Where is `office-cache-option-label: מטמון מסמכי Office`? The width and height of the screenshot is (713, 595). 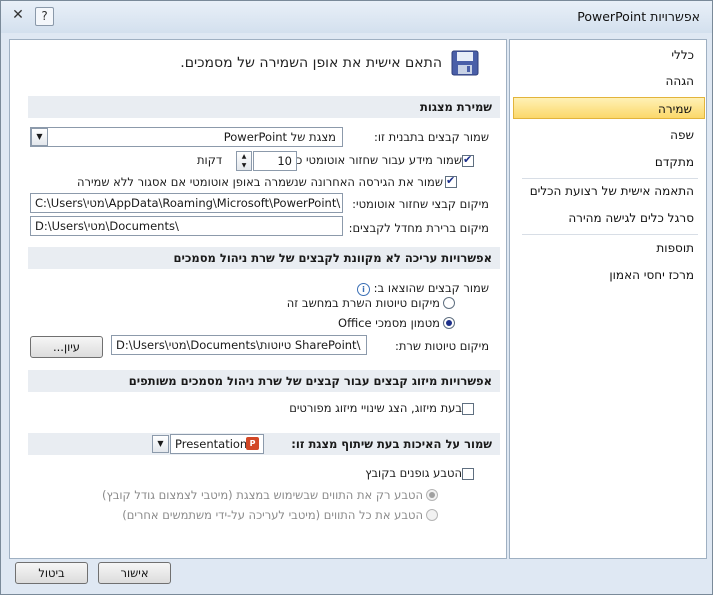 office-cache-option-label: מטמון מסמכי Office is located at coordinates (389, 323).